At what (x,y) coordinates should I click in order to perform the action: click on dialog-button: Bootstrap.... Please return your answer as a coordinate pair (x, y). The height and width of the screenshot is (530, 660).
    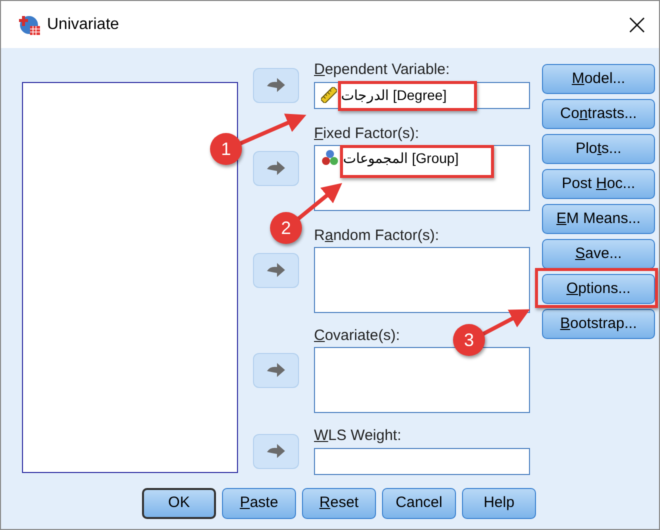
    Looking at the image, I should click on (598, 324).